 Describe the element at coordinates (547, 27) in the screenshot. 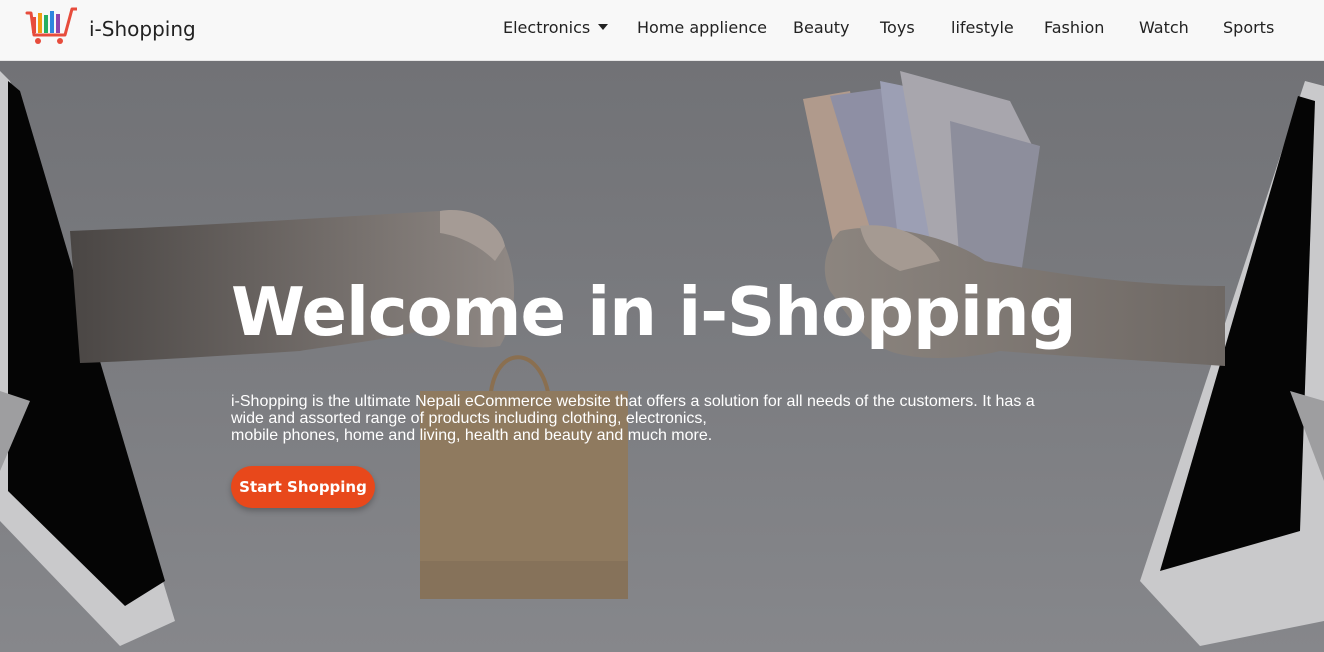

I see `nav-item-label: Electronics` at that location.